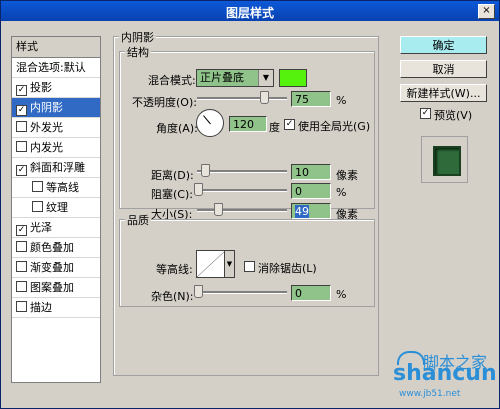 This screenshot has width=500, height=409. I want to click on sidebar-item: 颜色叠加, so click(56, 248).